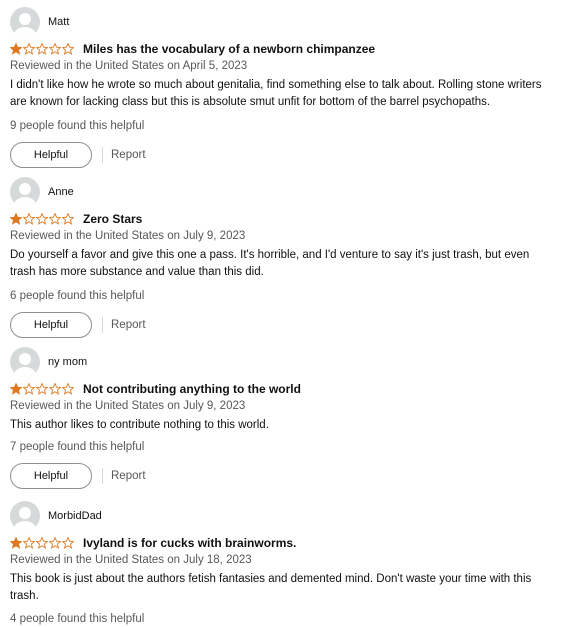 The width and height of the screenshot is (563, 627). I want to click on author-name: ny mom, so click(67, 362).